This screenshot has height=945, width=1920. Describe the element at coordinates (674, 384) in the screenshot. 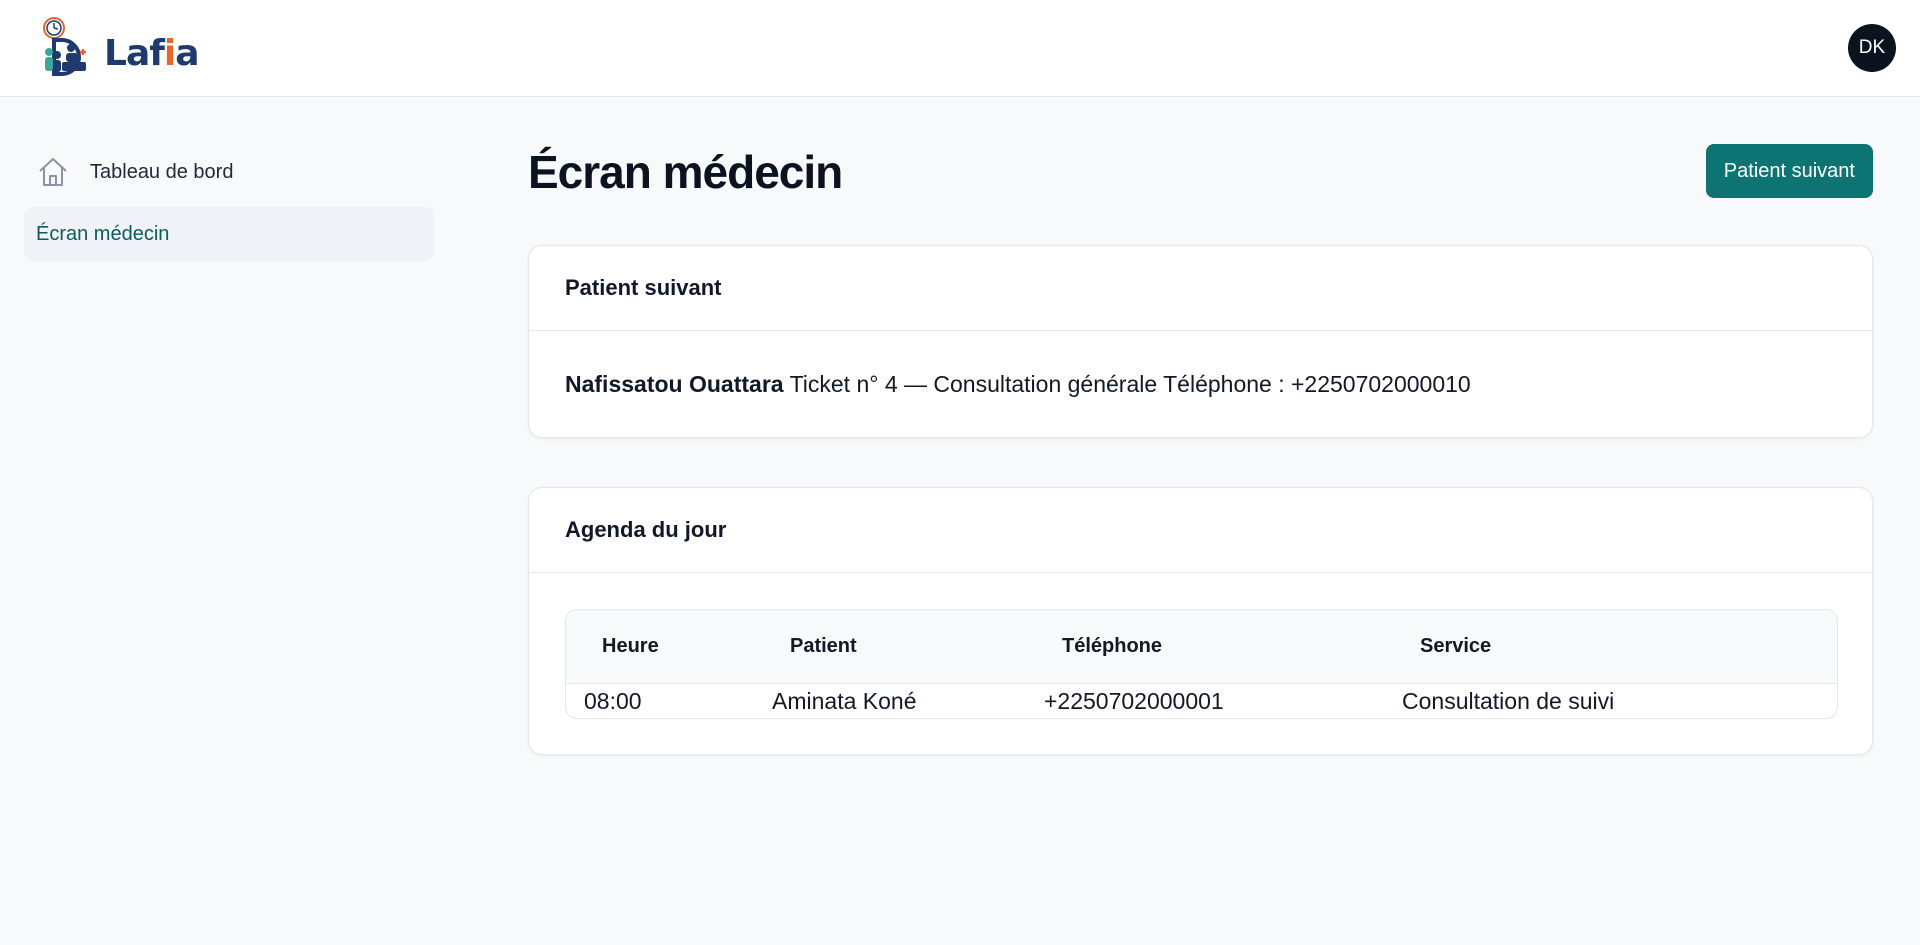

I see `patient-name: Nafissatou Ouattara` at that location.